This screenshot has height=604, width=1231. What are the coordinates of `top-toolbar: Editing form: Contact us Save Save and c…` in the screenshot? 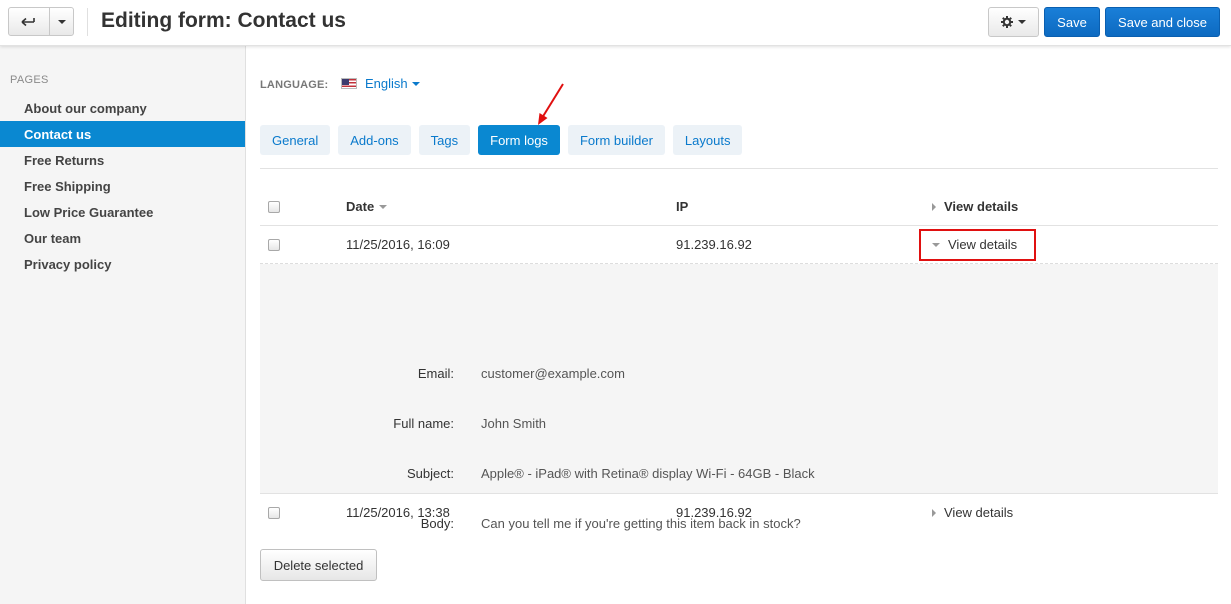 It's located at (615, 23).